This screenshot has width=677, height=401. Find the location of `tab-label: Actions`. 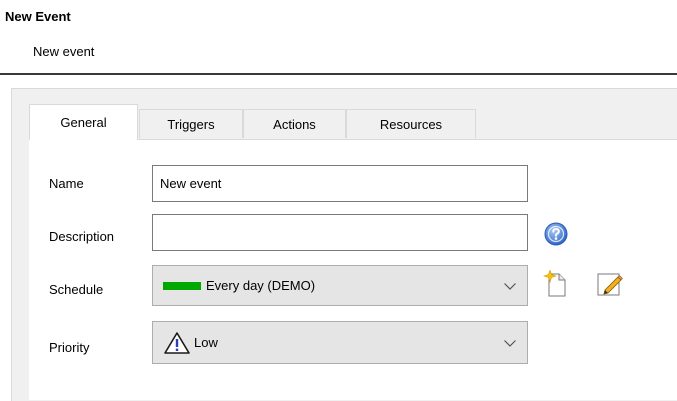

tab-label: Actions is located at coordinates (294, 124).